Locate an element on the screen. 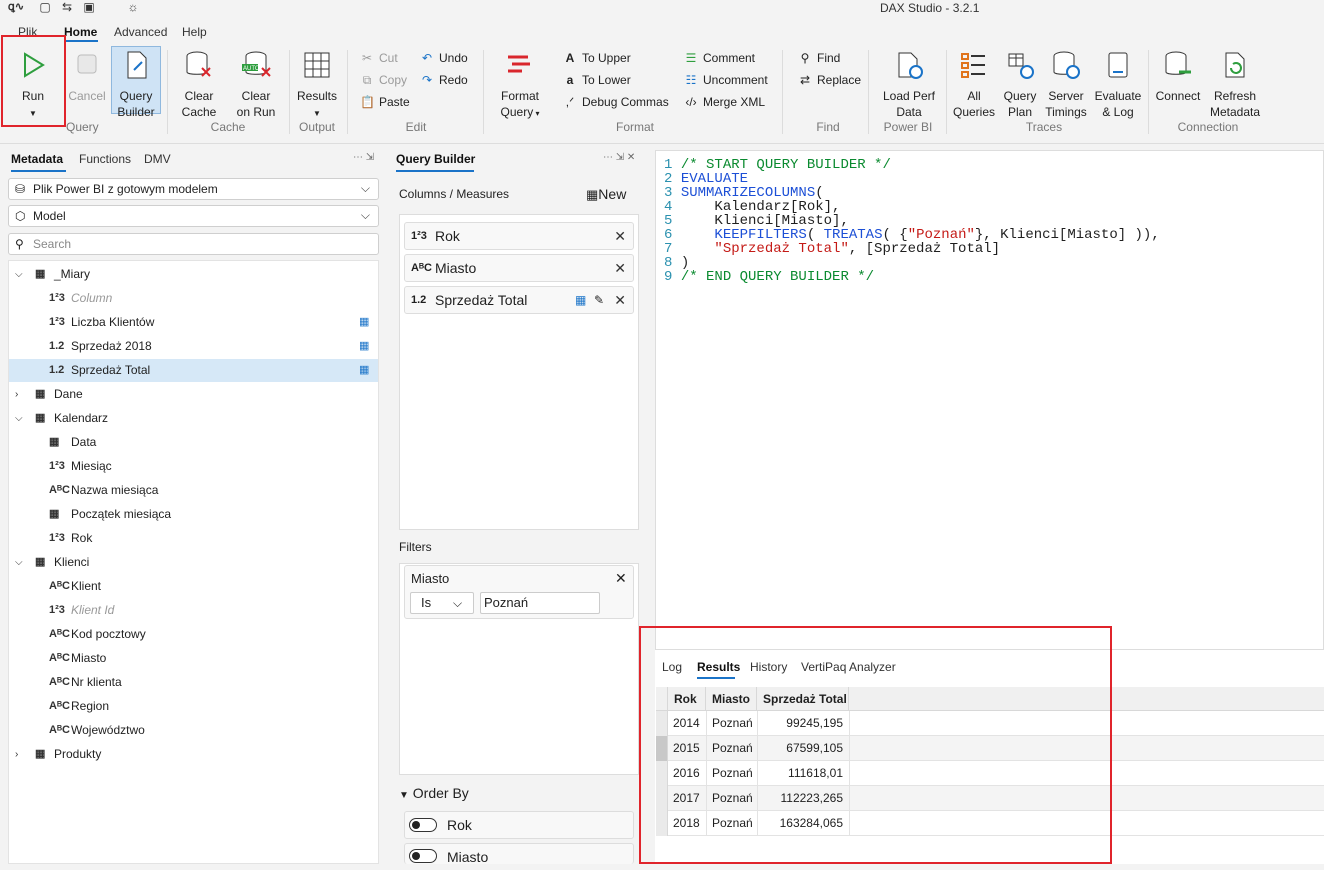 The width and height of the screenshot is (1324, 870). filter-field-label: Miasto is located at coordinates (430, 578).